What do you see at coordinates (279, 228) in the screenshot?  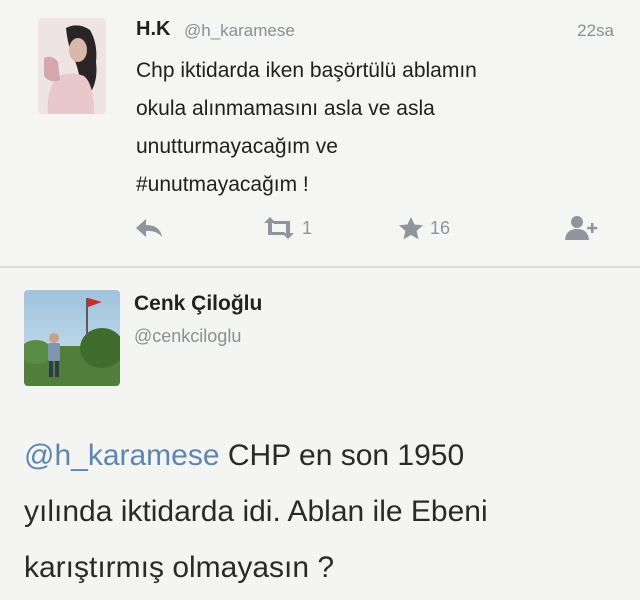 I see `retweet-icon` at bounding box center [279, 228].